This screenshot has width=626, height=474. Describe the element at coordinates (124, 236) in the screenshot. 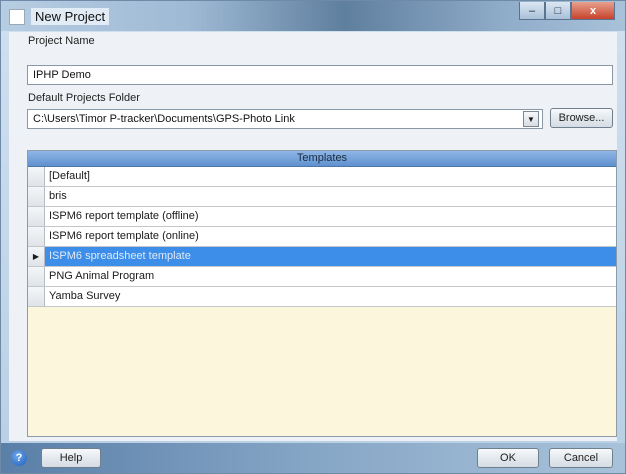

I see `template-name: ISPM6 report template (online)` at that location.